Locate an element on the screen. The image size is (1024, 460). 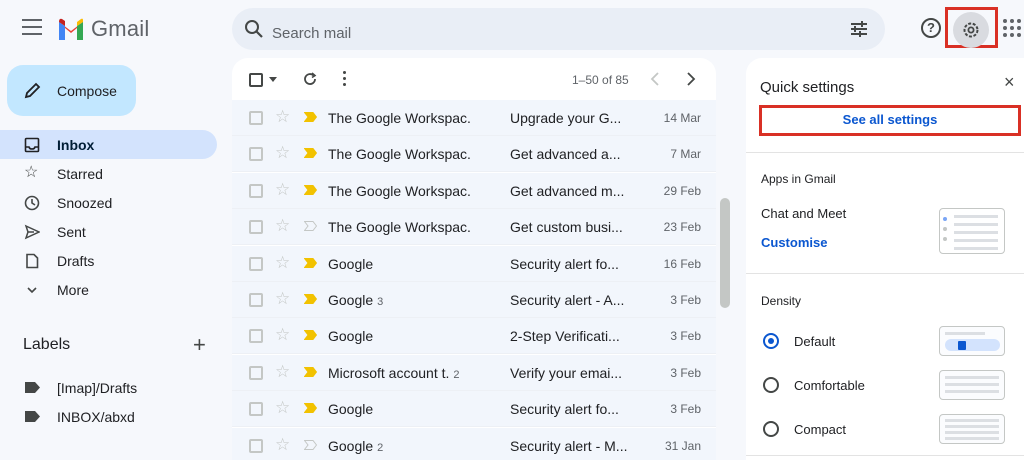
help-icon: ? is located at coordinates (931, 28).